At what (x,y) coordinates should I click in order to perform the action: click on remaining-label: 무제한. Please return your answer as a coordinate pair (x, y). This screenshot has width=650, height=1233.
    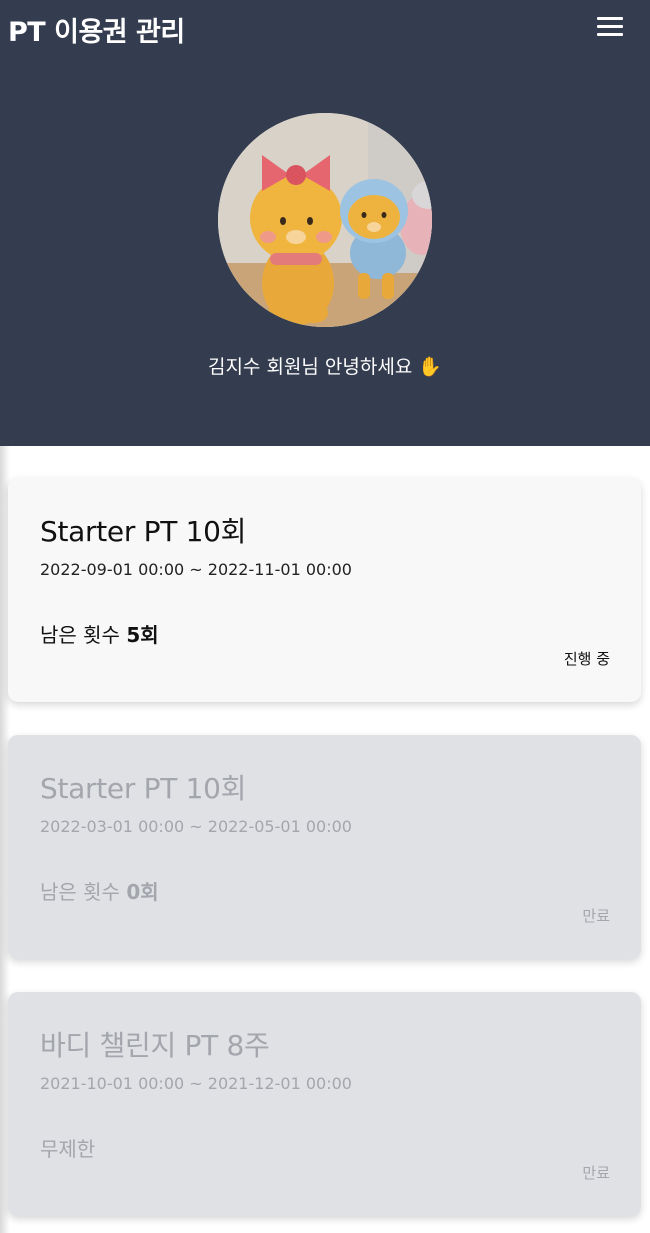
    Looking at the image, I should click on (68, 1149).